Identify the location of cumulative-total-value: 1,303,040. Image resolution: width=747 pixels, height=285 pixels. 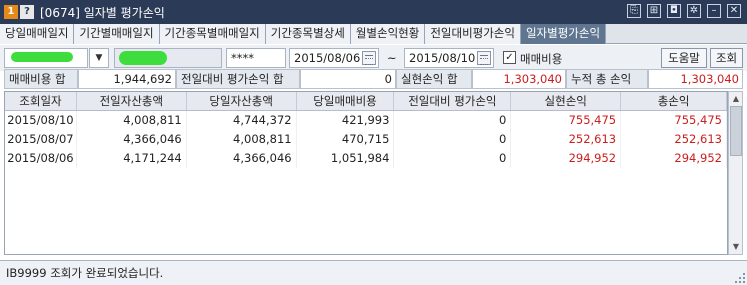
(695, 79).